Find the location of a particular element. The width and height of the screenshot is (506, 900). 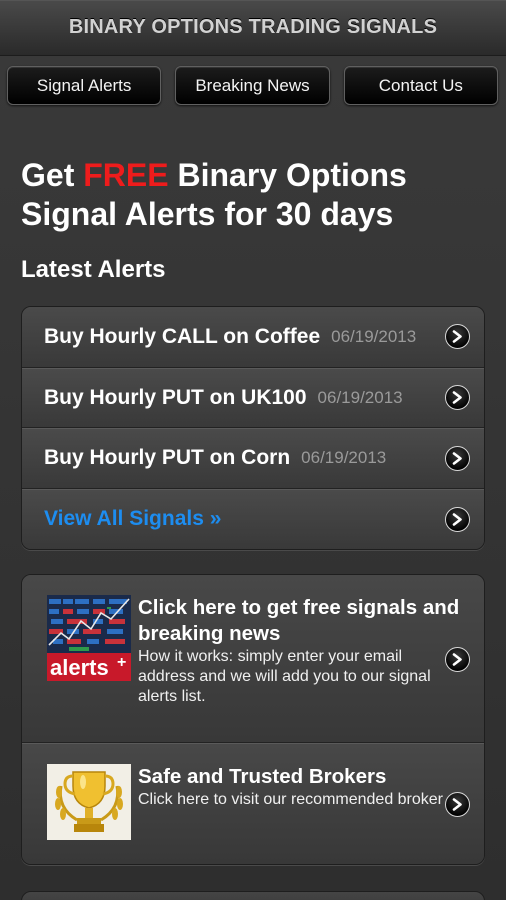

alert-row-3: Buy Hourly PUT on Corn 06/19/2013 is located at coordinates (253, 458).